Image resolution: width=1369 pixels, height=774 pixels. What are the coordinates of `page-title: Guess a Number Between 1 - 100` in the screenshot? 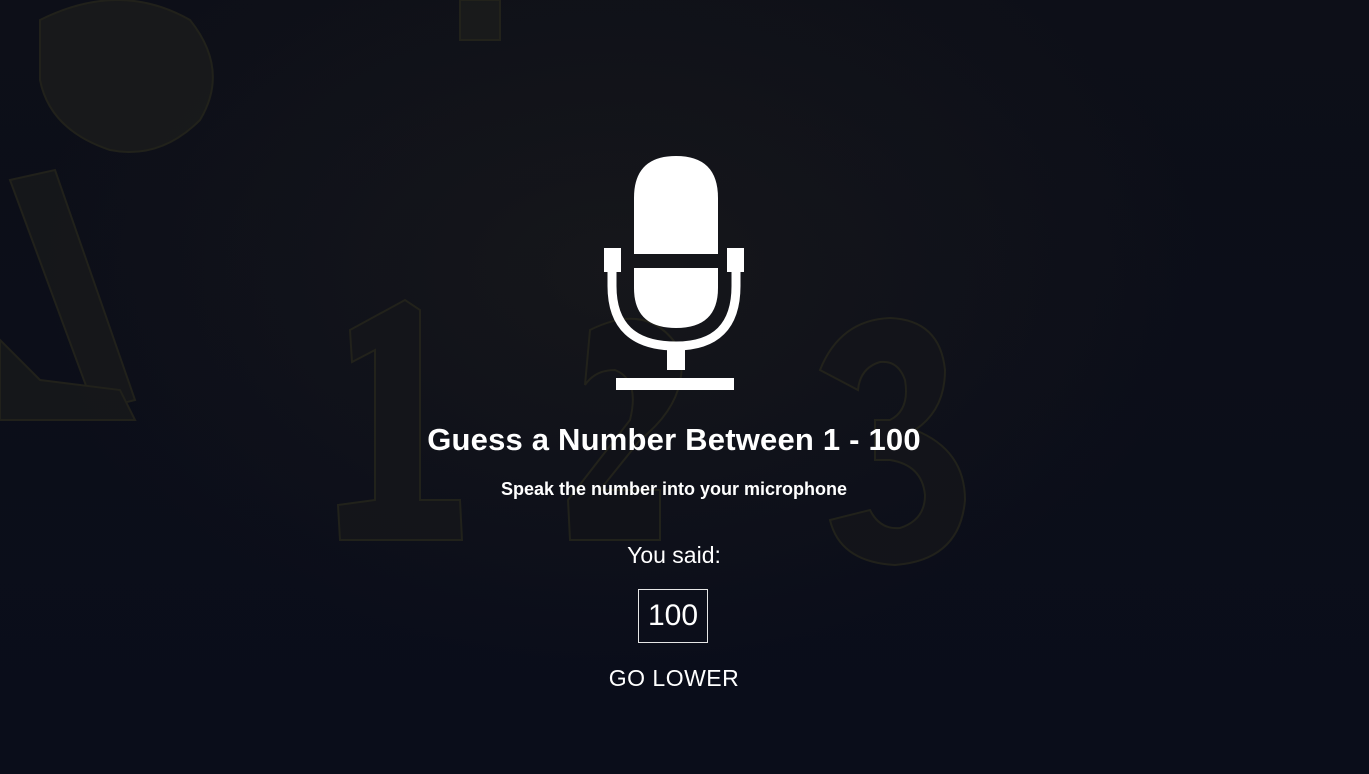 It's located at (674, 439).